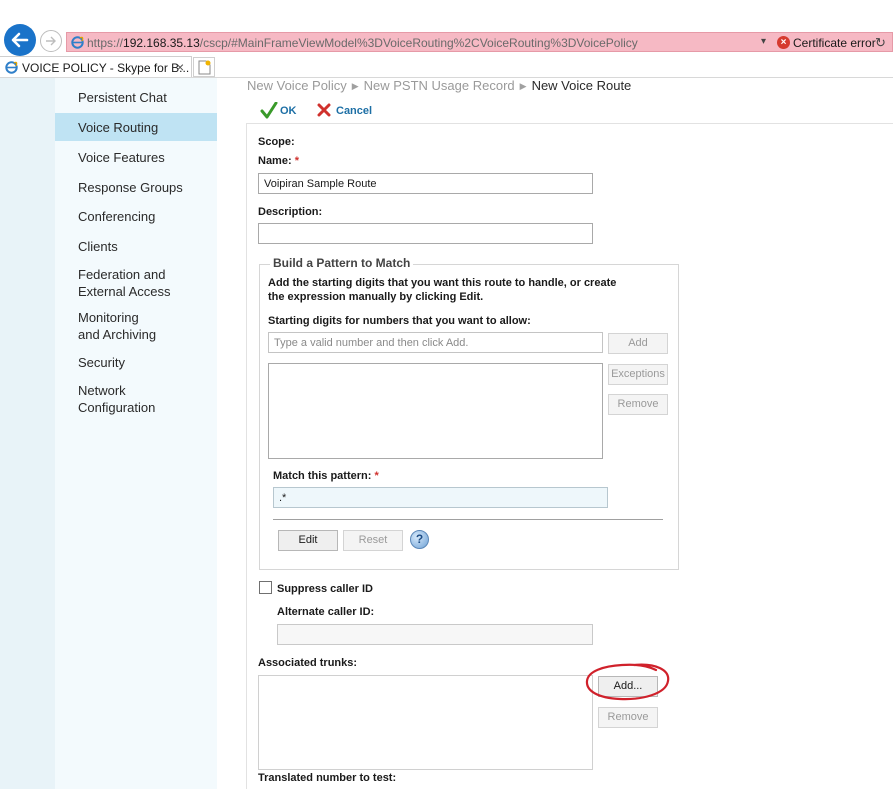 Image resolution: width=893 pixels, height=789 pixels. Describe the element at coordinates (325, 589) in the screenshot. I see `suppress-caller-id-label: Suppress caller ID` at that location.